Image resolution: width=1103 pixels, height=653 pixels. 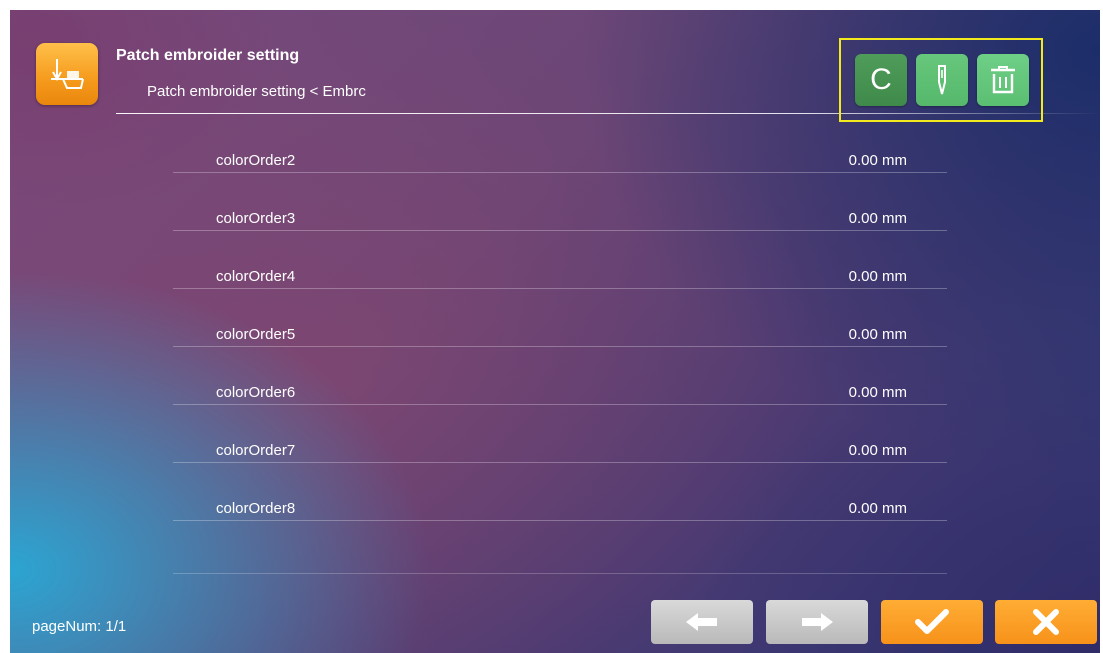 I want to click on arrow-left-icon, so click(x=701, y=622).